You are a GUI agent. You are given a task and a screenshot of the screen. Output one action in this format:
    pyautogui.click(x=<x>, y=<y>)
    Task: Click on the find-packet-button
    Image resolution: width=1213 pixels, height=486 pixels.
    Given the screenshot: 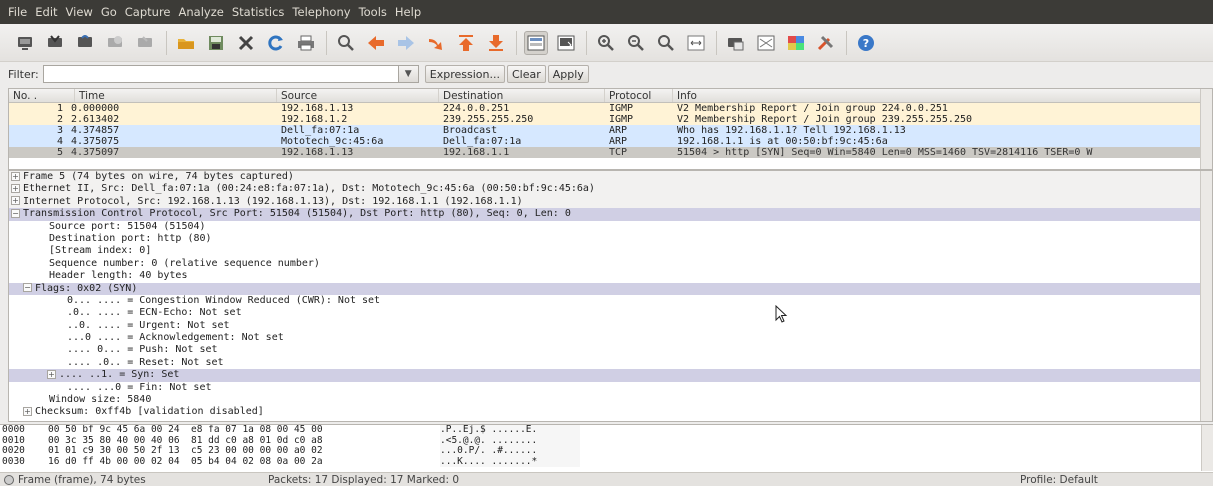 What is the action you would take?
    pyautogui.click(x=346, y=43)
    